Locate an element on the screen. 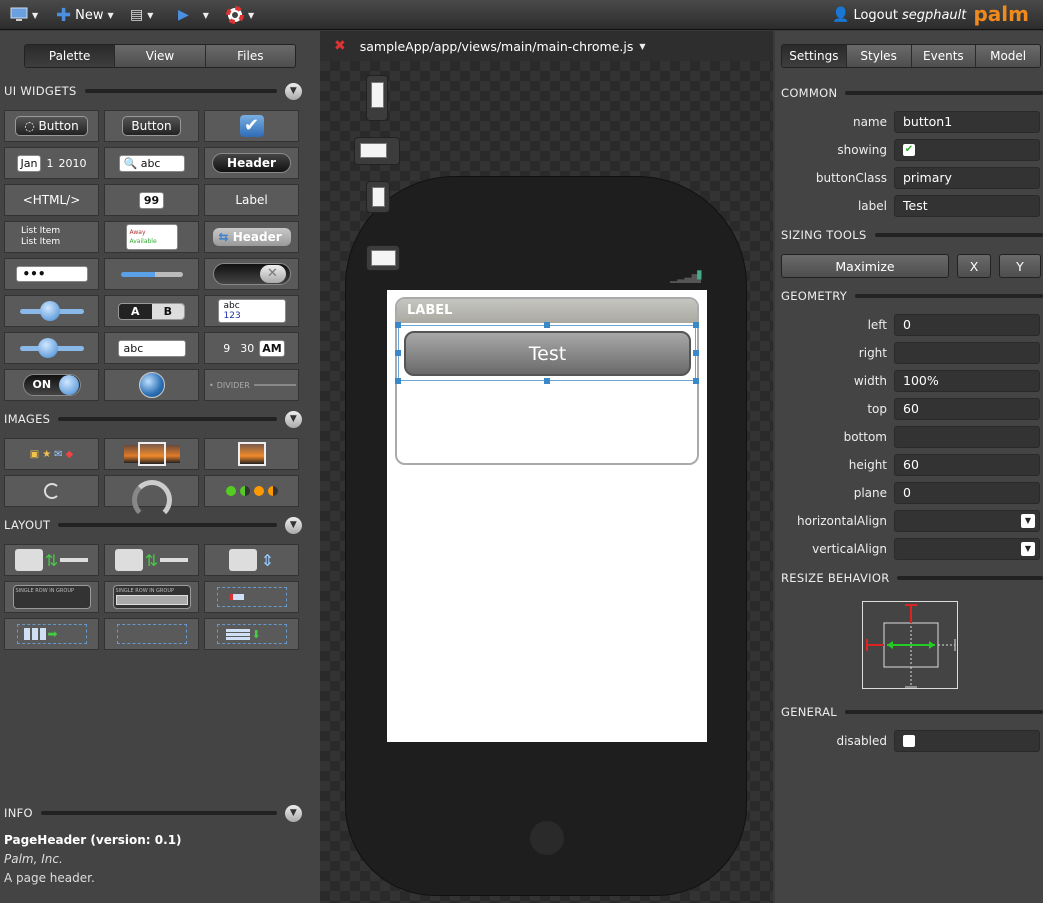  resize-handle-tl is located at coordinates (398, 325).